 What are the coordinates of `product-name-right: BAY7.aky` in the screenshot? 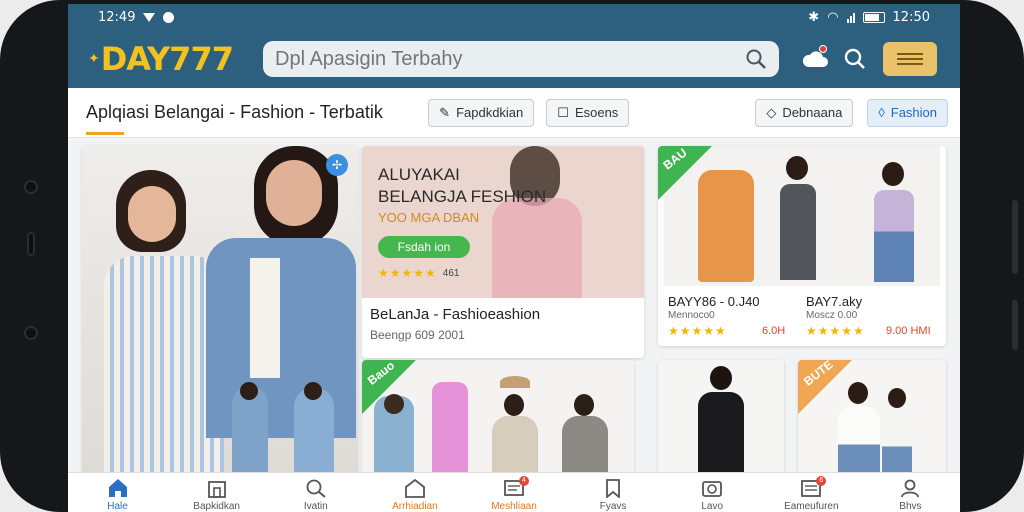 It's located at (834, 301).